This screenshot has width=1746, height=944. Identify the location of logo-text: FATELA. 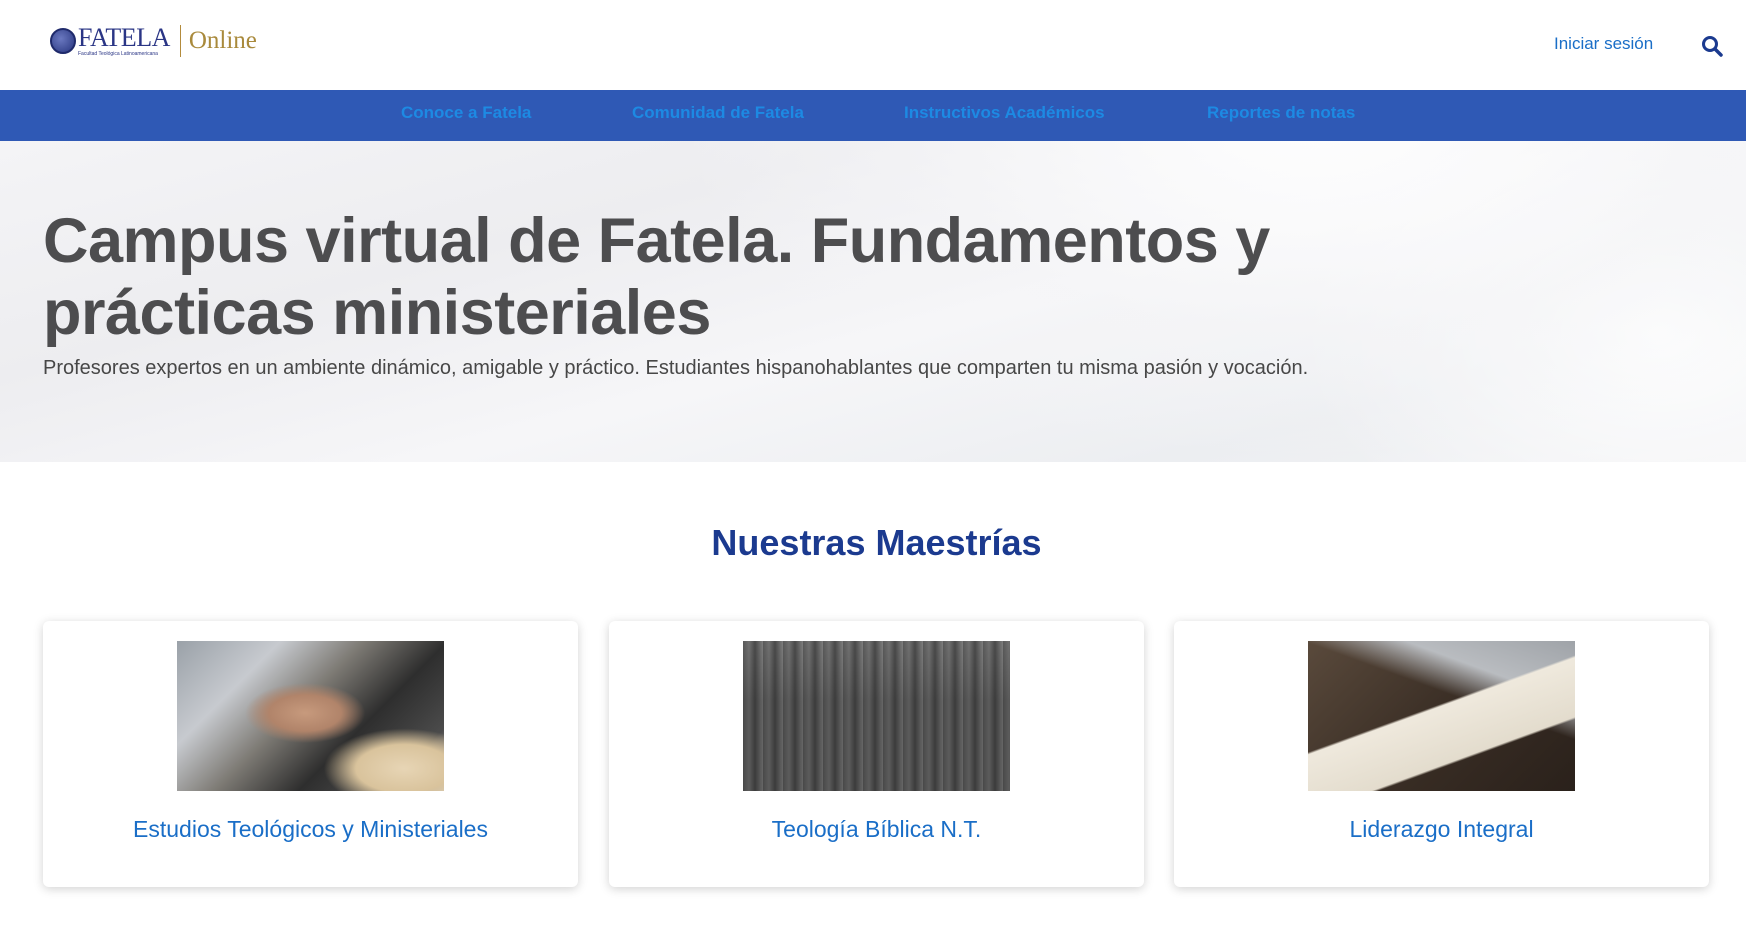
(124, 37).